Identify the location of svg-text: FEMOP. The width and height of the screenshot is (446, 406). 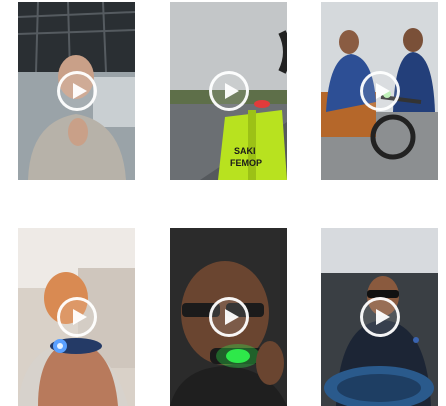
(246, 163).